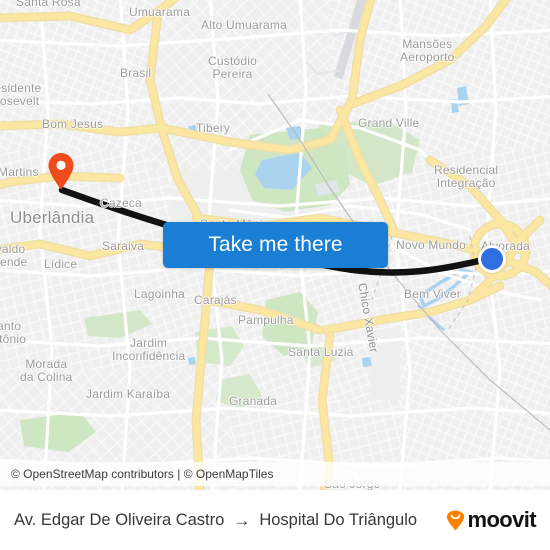 The width and height of the screenshot is (550, 550). Describe the element at coordinates (338, 519) in the screenshot. I see `route-destination-label: Hospital Do Triângulo` at that location.